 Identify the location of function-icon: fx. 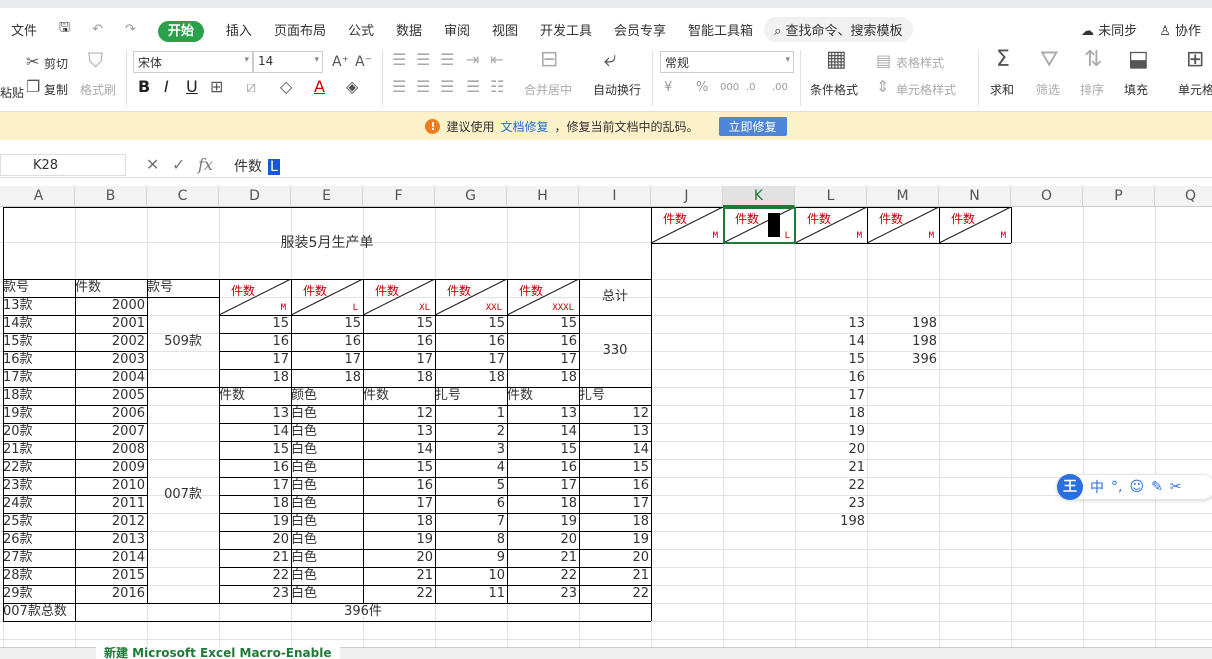
(205, 164).